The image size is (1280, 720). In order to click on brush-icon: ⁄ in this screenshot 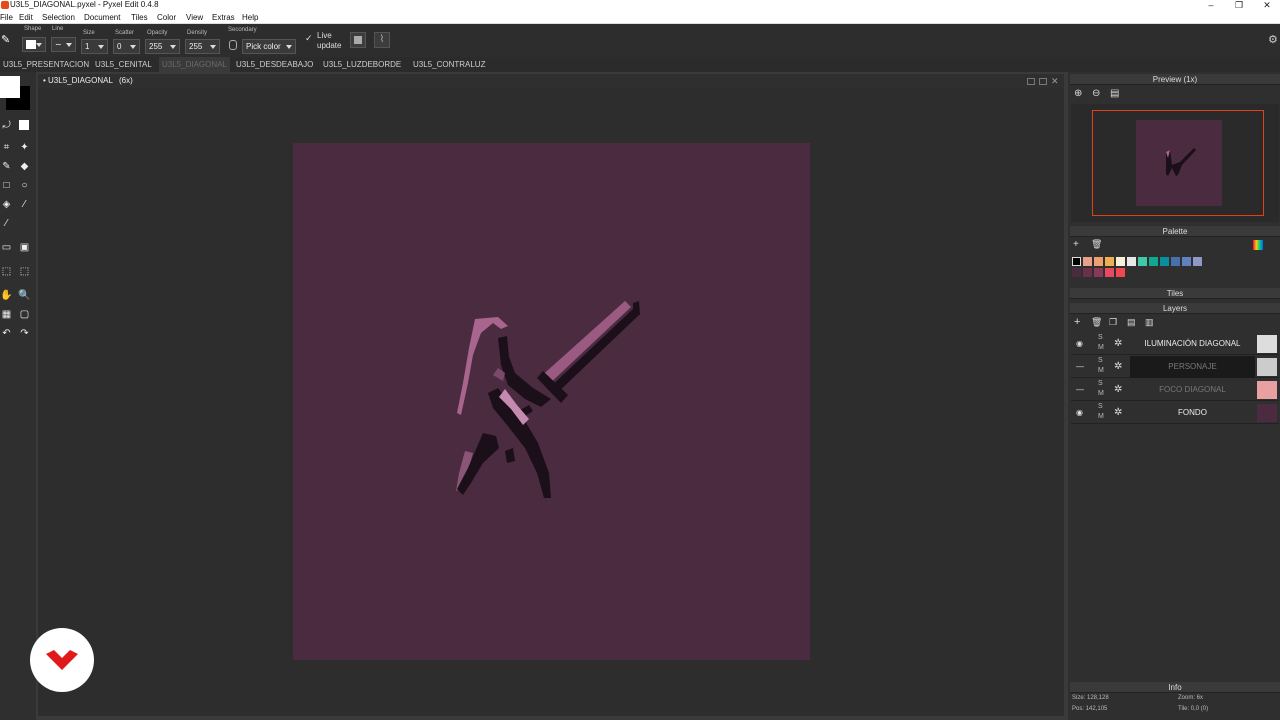, I will do `click(24, 204)`.